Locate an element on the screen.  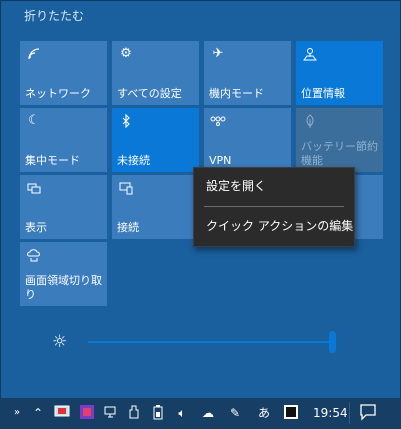
sun-icon: ☼ is located at coordinates (60, 342).